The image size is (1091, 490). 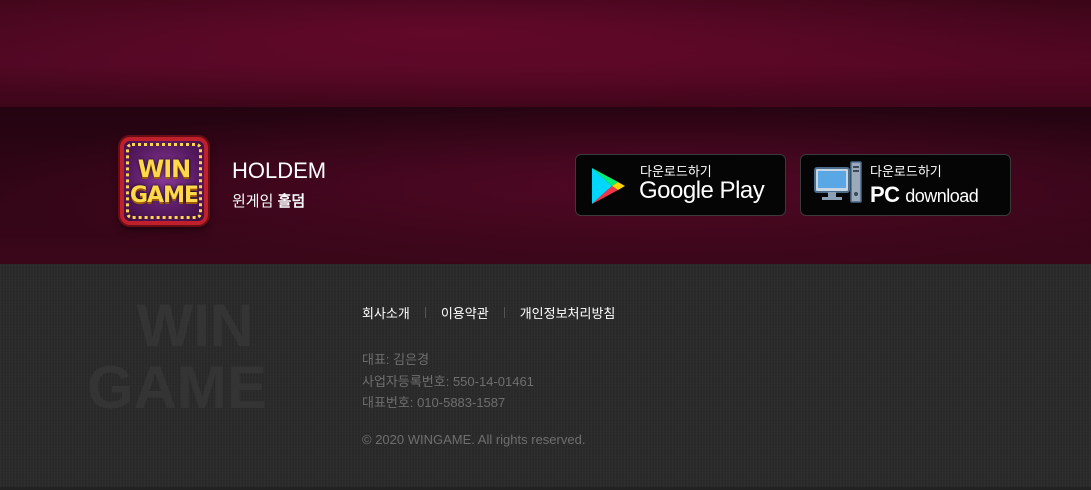 I want to click on google-play-icon, so click(x=608, y=188).